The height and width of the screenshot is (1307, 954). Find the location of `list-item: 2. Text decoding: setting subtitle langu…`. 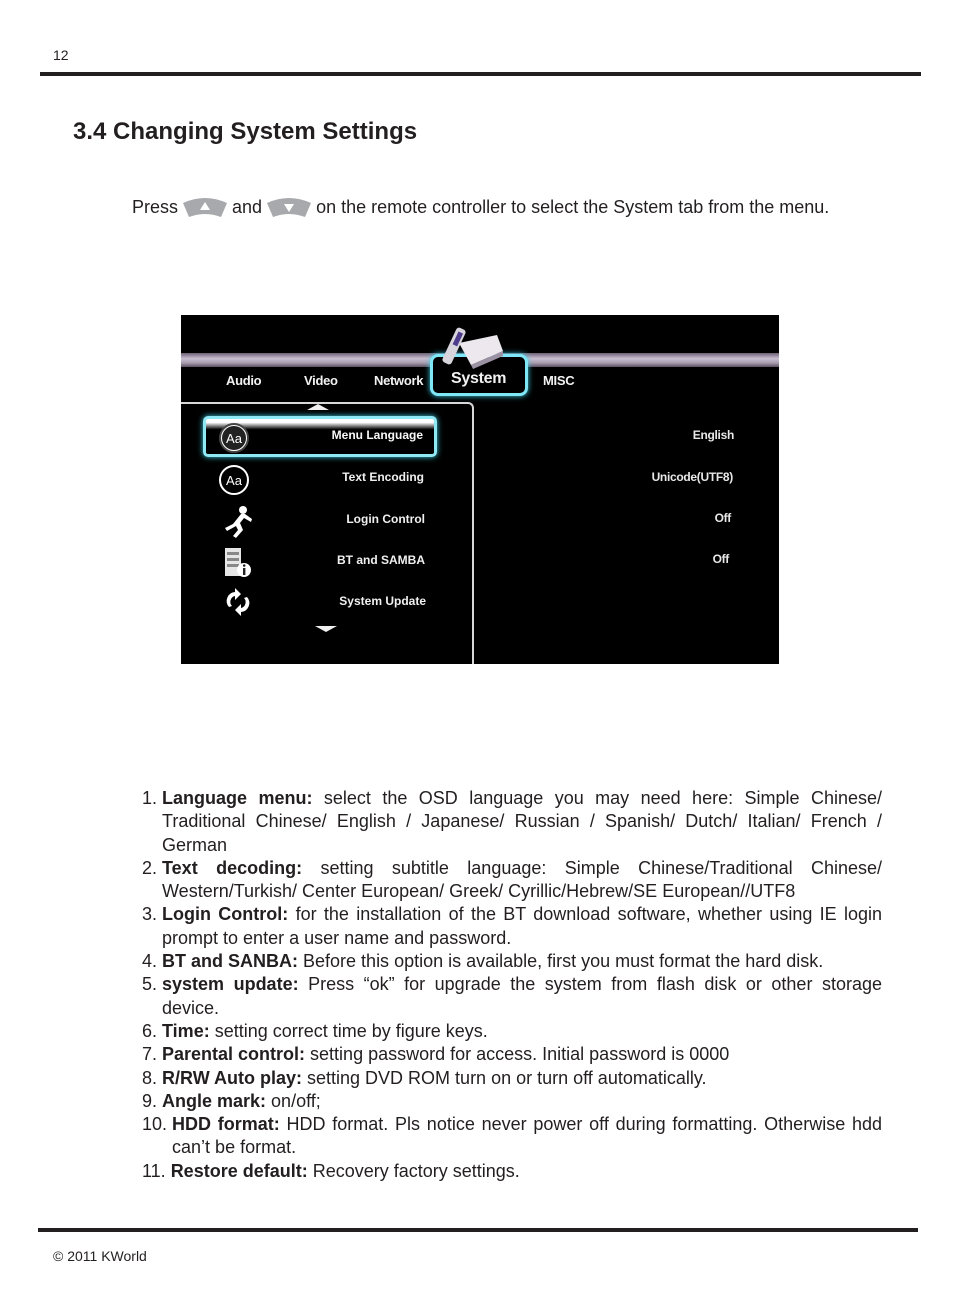

list-item: 2. Text decoding: setting subtitle langu… is located at coordinates (512, 879).